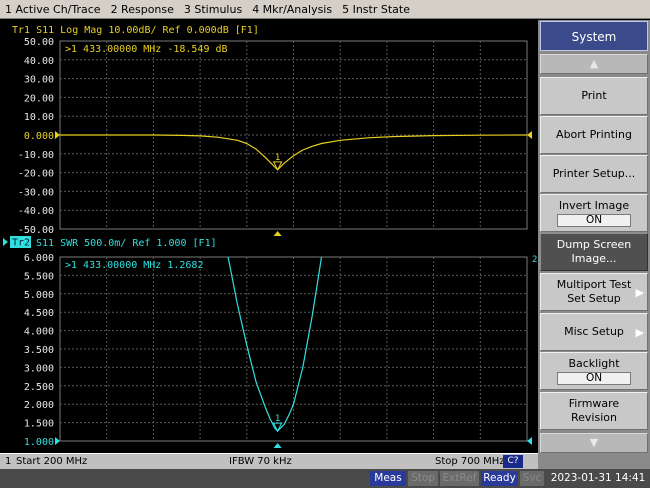  What do you see at coordinates (532, 478) in the screenshot?
I see `status-indicator-svc: Svc` at bounding box center [532, 478].